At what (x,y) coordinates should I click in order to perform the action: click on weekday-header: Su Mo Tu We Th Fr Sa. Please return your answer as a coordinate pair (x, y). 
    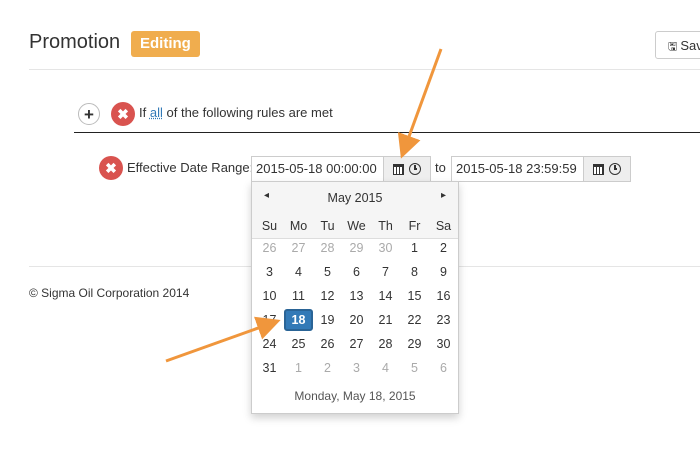
    Looking at the image, I should click on (355, 226).